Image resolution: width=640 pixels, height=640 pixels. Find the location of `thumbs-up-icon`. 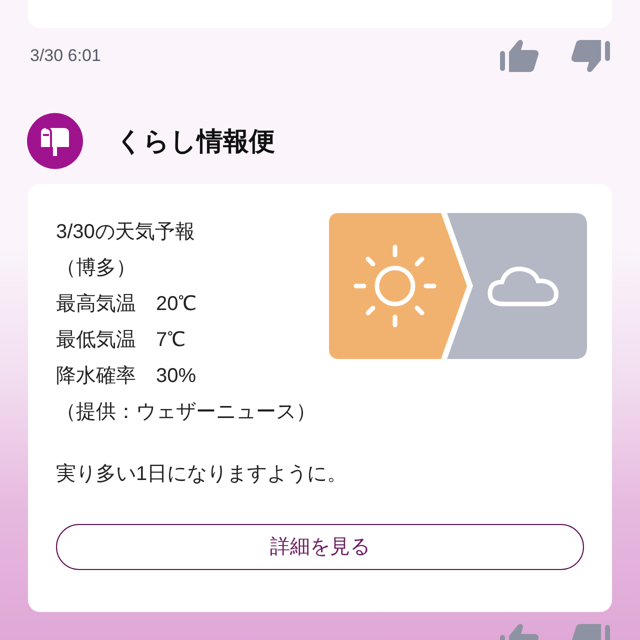

thumbs-up-icon is located at coordinates (520, 56).